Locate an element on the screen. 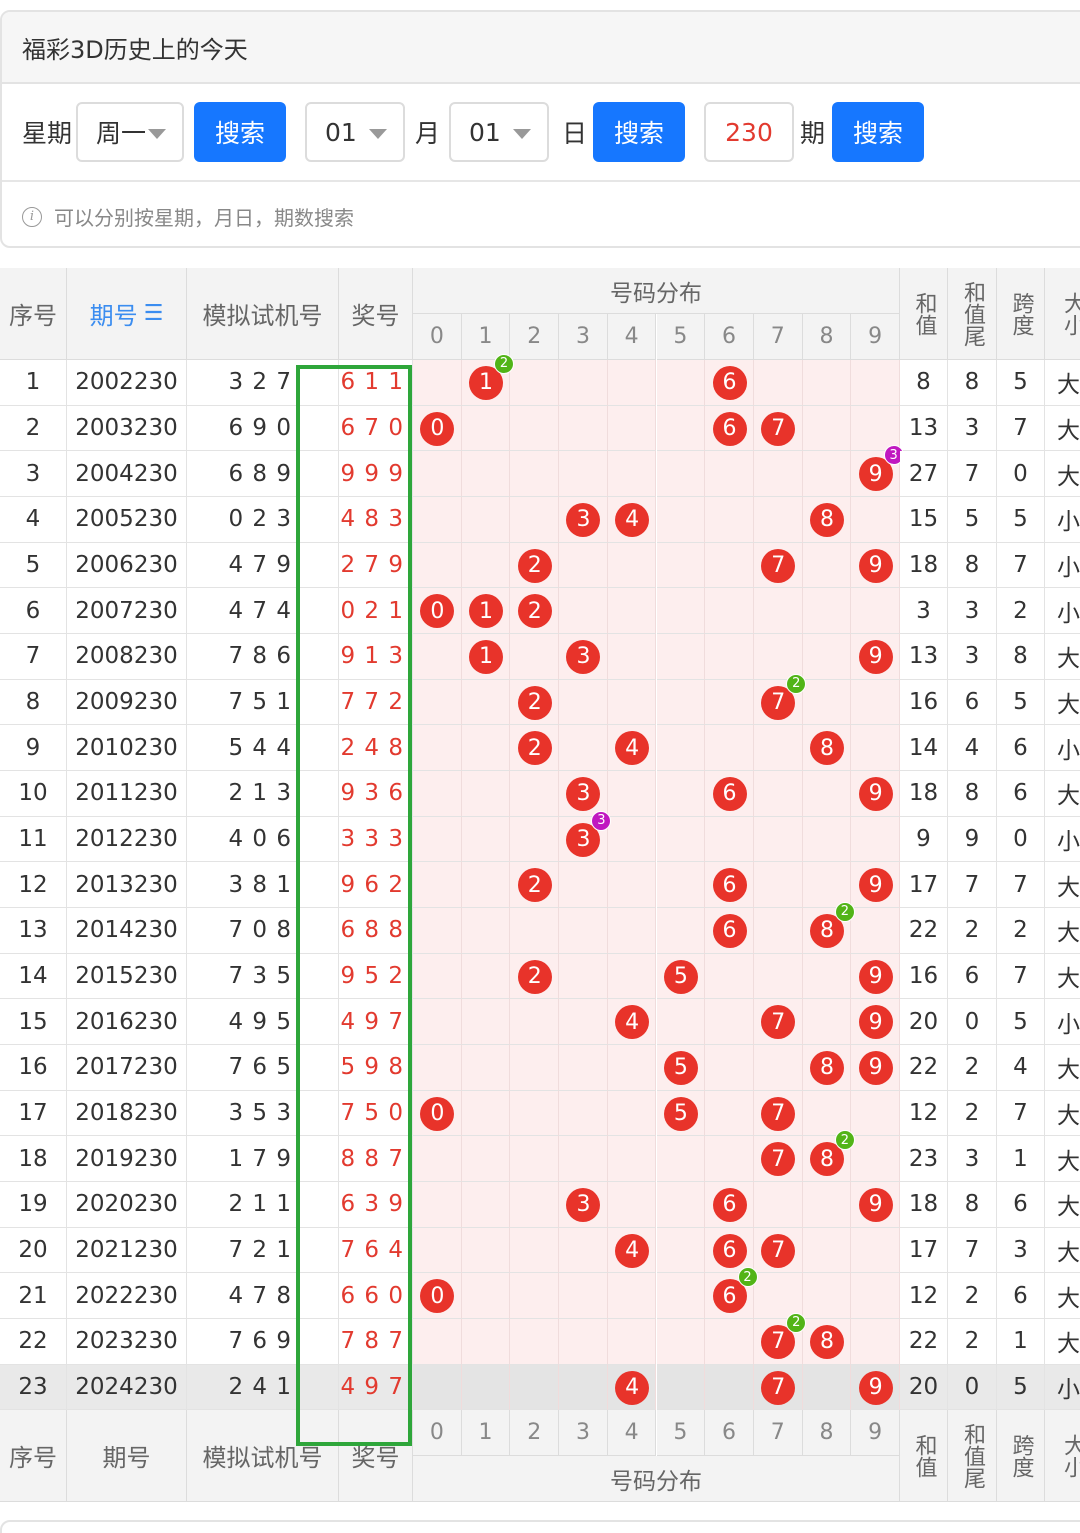 The height and width of the screenshot is (1533, 1080). row-sum: 12 is located at coordinates (924, 1296).